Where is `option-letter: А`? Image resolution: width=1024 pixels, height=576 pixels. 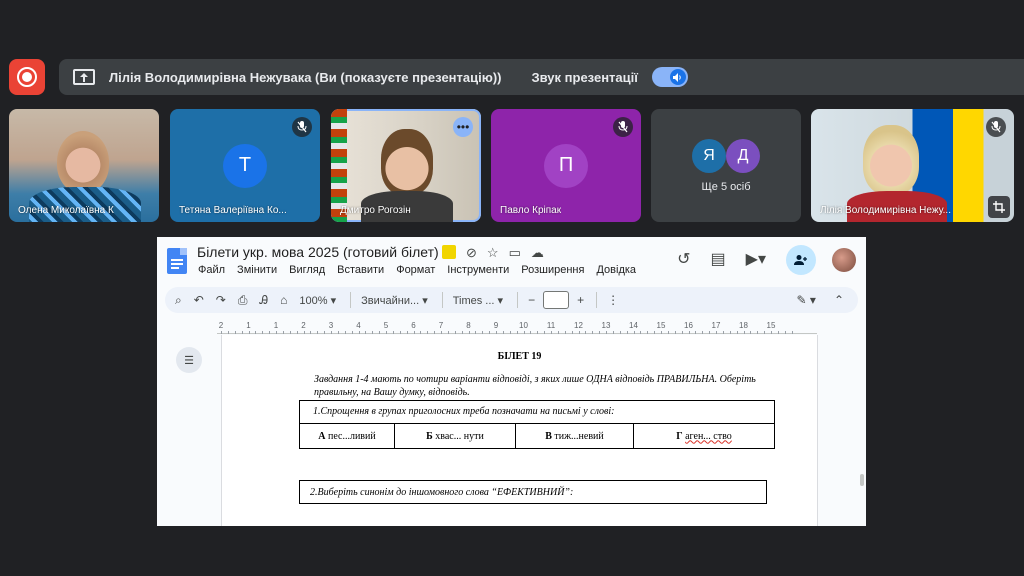 option-letter: А is located at coordinates (322, 436).